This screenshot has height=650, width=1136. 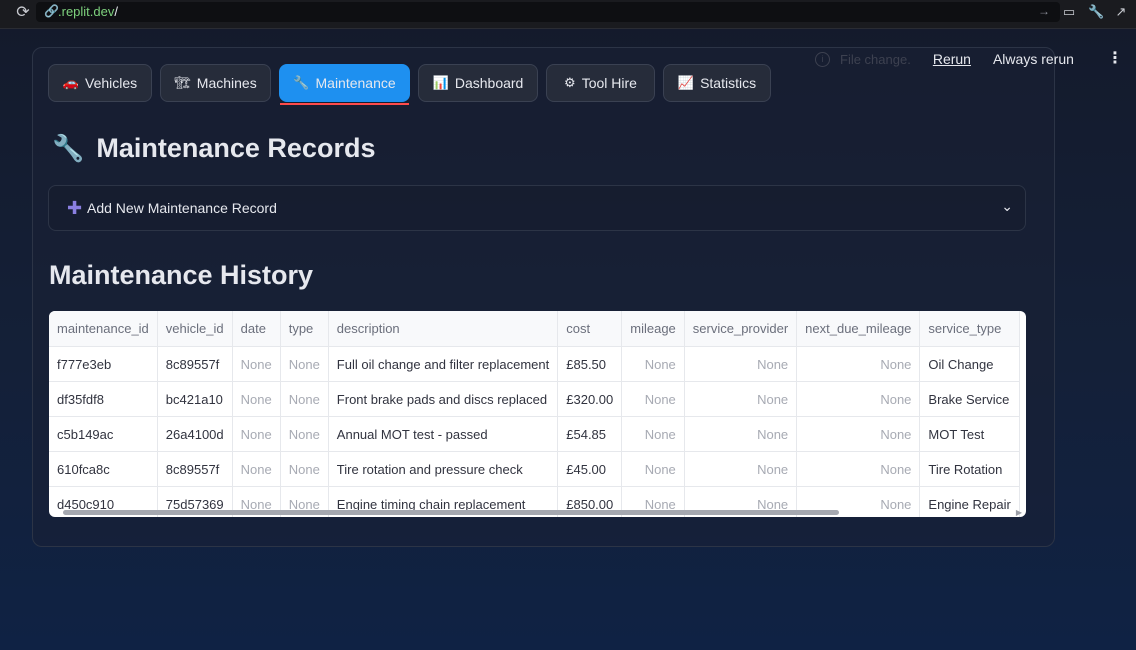 What do you see at coordinates (236, 148) in the screenshot?
I see `page-title-text: Maintenance Records` at bounding box center [236, 148].